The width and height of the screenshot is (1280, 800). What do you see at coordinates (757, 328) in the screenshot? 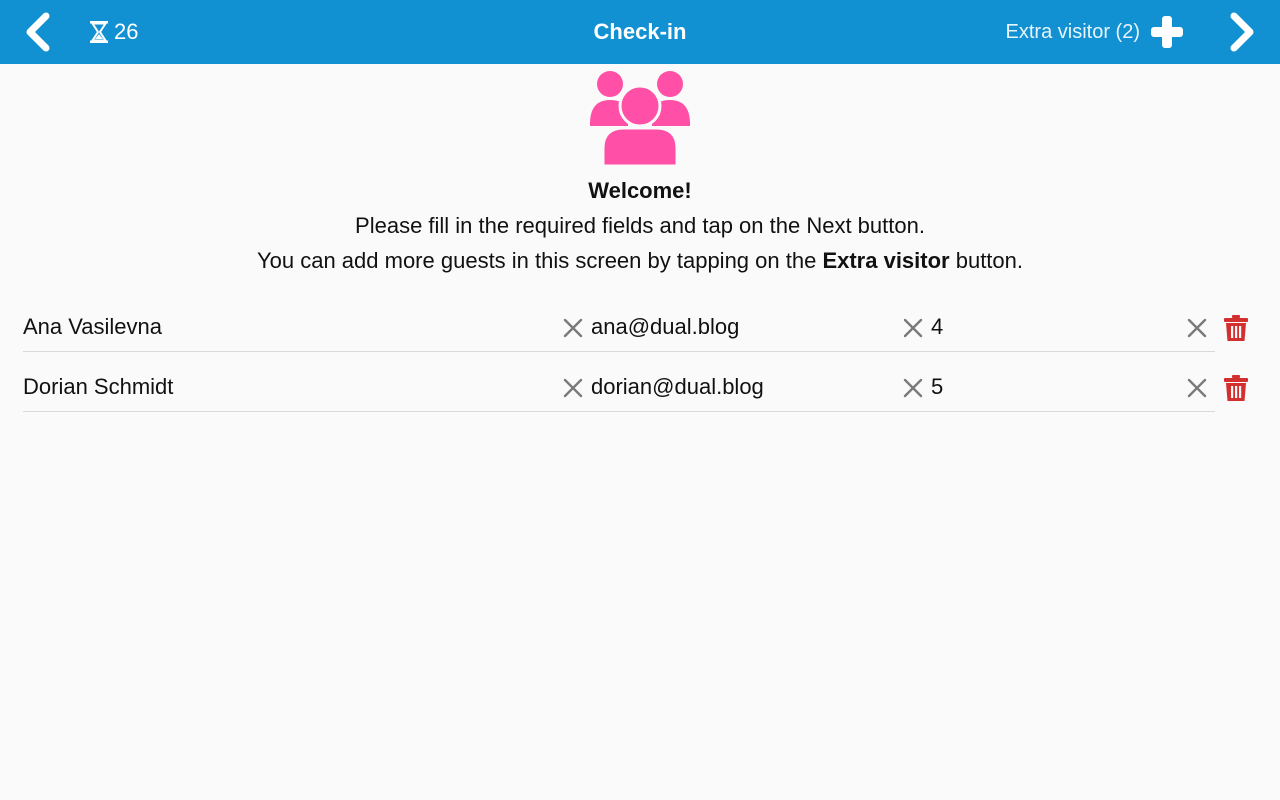
I see `email-field: ana@dual.blog` at bounding box center [757, 328].